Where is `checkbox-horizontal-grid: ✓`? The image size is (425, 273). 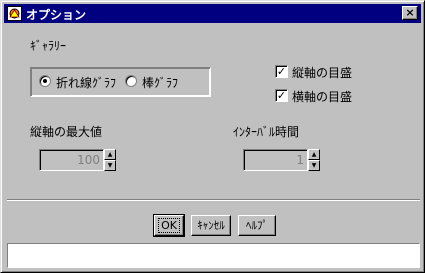
checkbox-horizontal-grid: ✓ is located at coordinates (281, 95).